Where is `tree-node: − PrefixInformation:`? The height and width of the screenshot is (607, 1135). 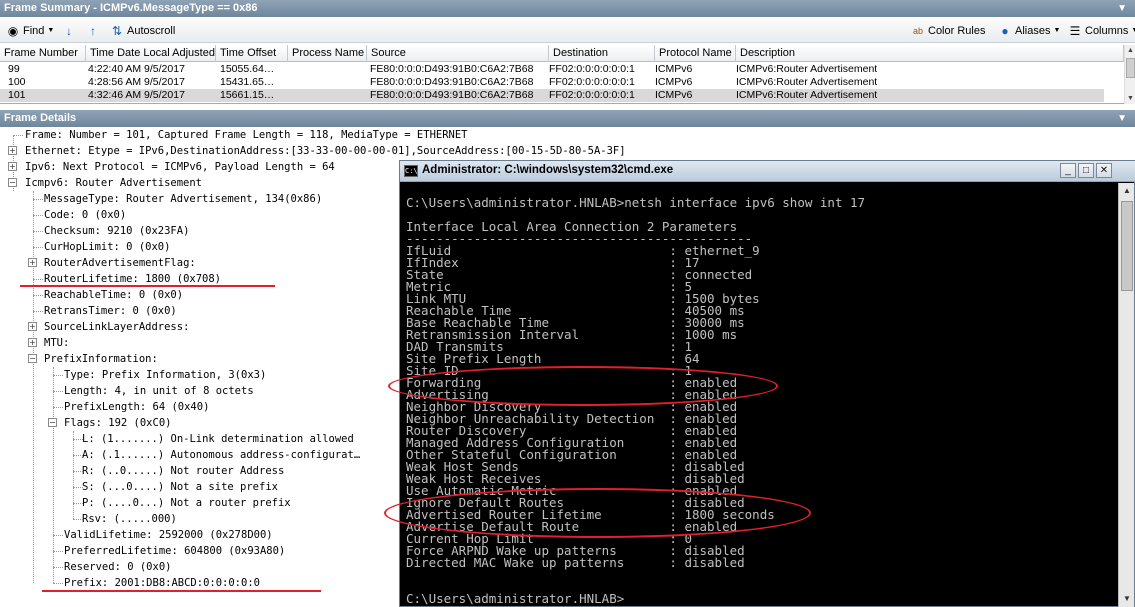 tree-node: − PrefixInformation: is located at coordinates (93, 359).